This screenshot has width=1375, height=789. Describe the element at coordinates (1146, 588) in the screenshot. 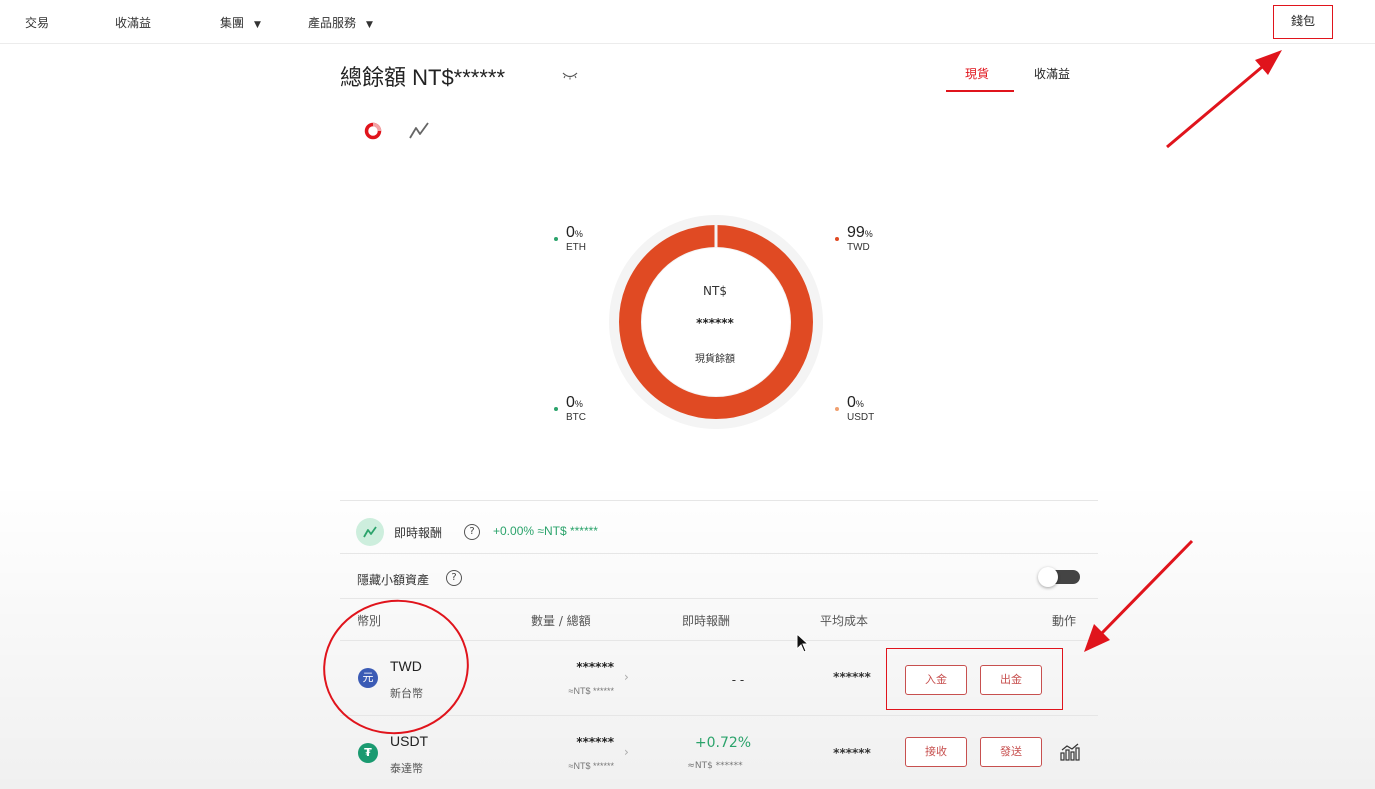

I see `annotation-arrow-actions` at that location.